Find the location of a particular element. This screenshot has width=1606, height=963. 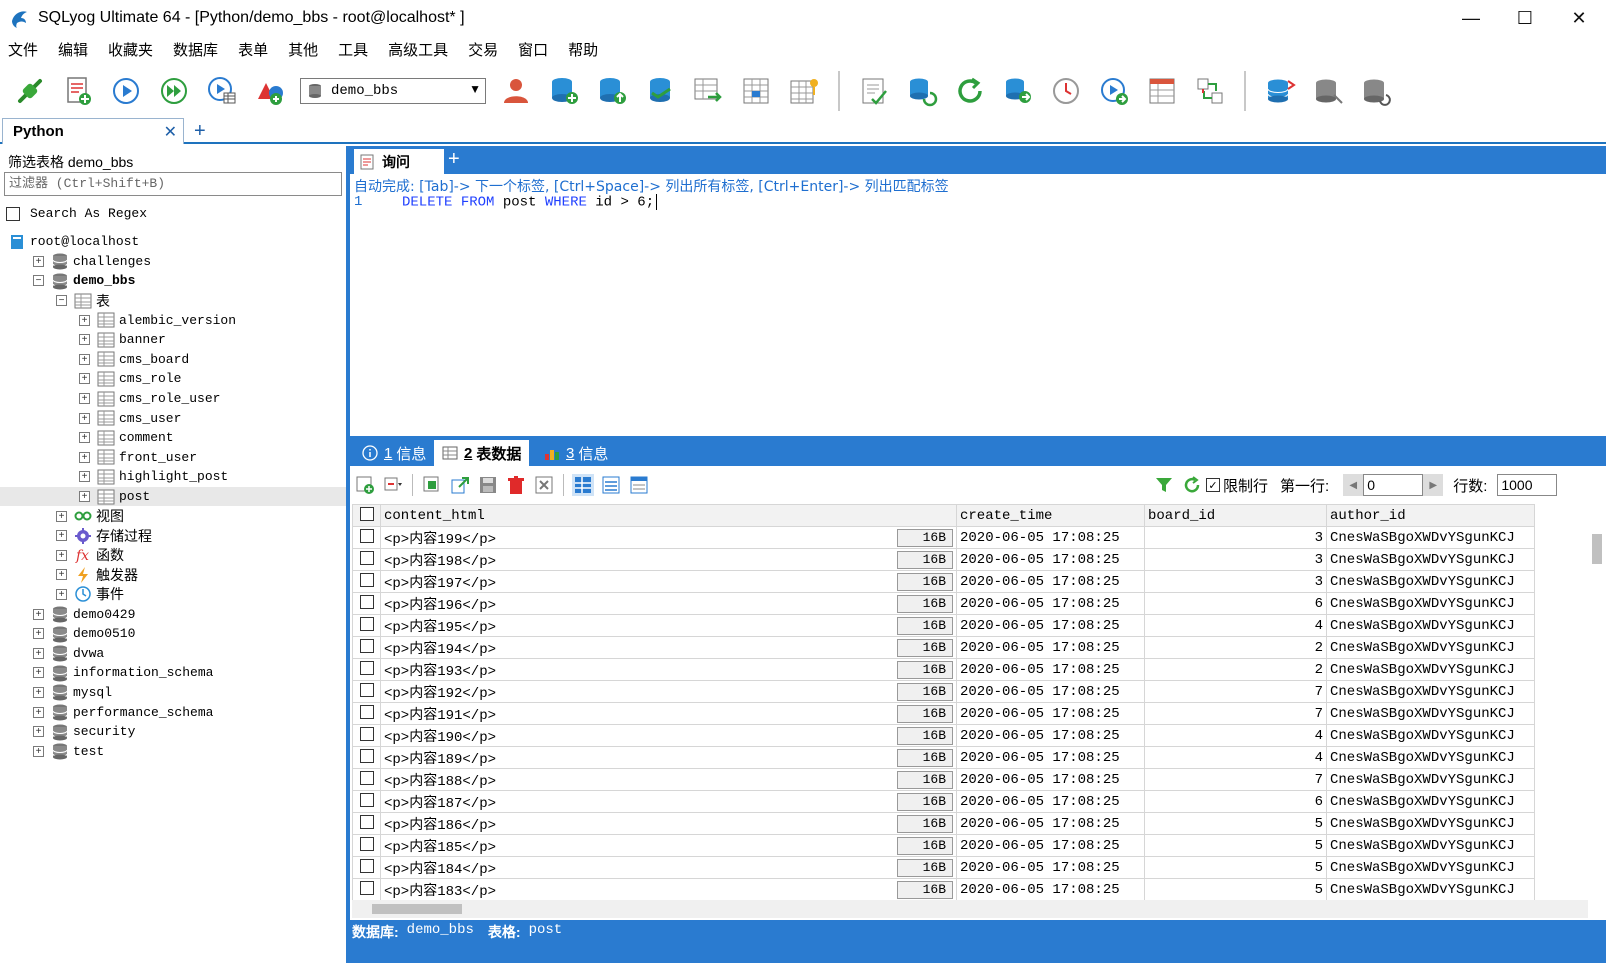

column-header-content-html: content_html is located at coordinates (668, 515).